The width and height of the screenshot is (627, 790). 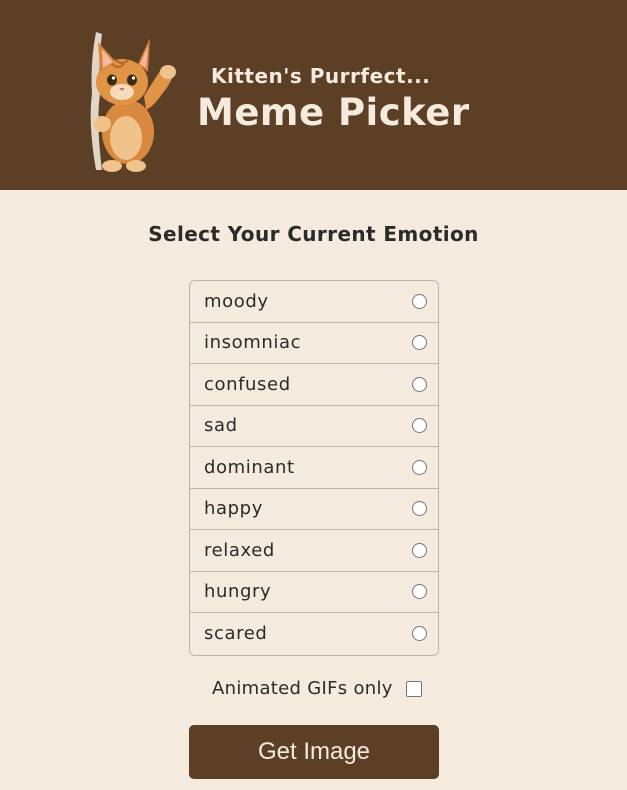 I want to click on emotion-label: hungry, so click(x=238, y=592).